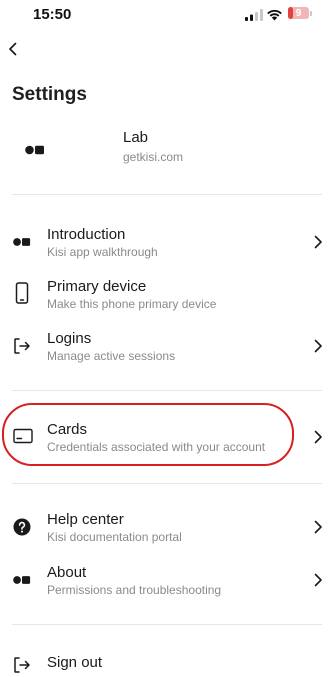  I want to click on item-subtitle: Manage active sessions, so click(111, 356).